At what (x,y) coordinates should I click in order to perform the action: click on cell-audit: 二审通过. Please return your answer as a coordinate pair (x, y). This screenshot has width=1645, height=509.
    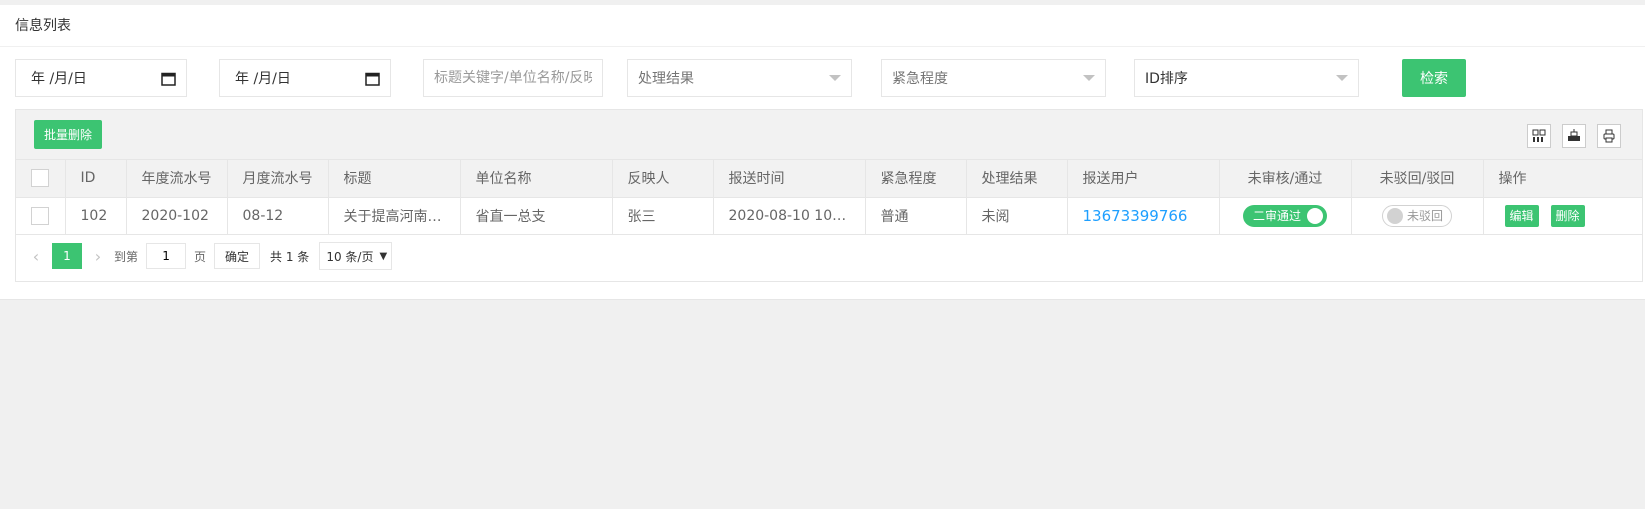
    Looking at the image, I should click on (1285, 216).